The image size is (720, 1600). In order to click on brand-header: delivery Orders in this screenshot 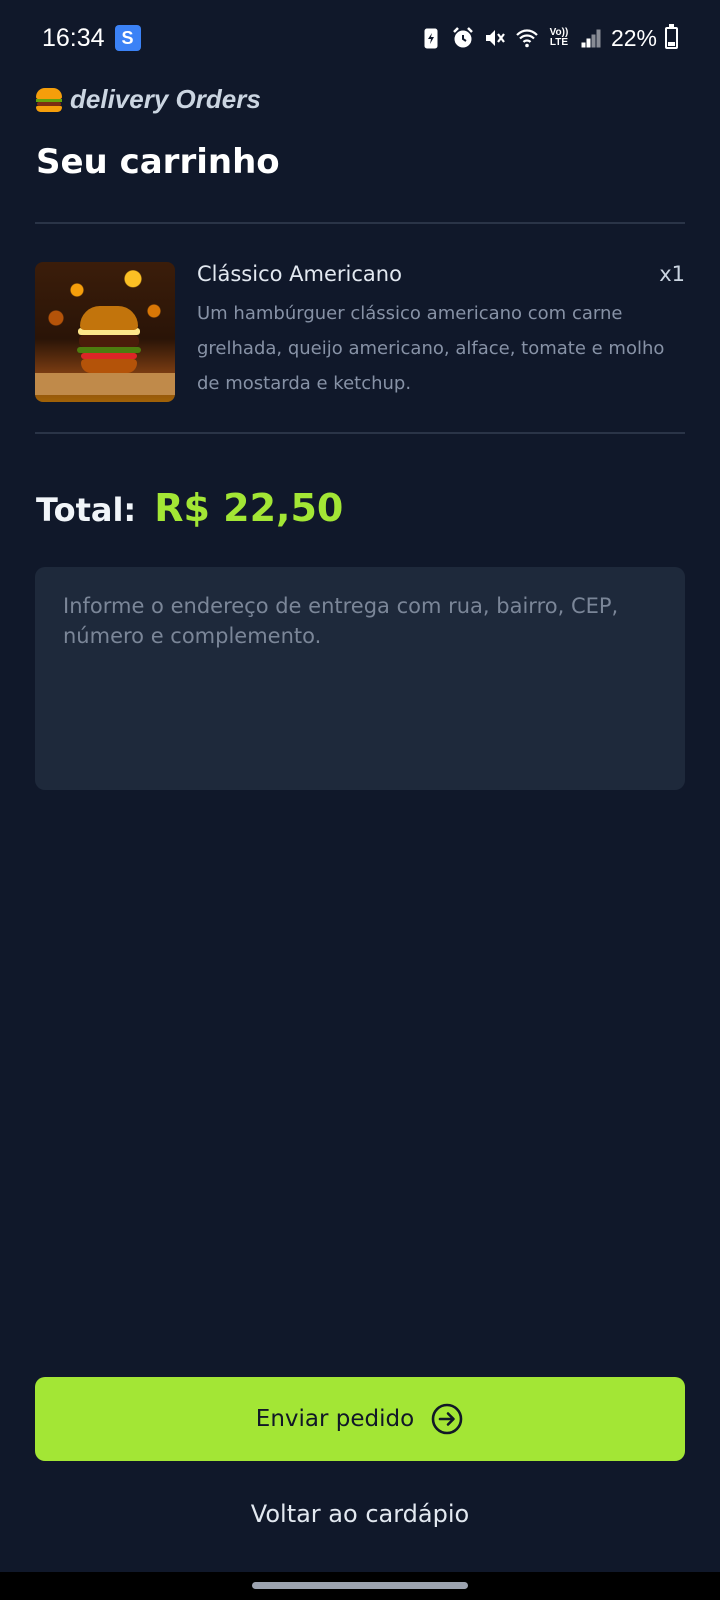, I will do `click(148, 99)`.